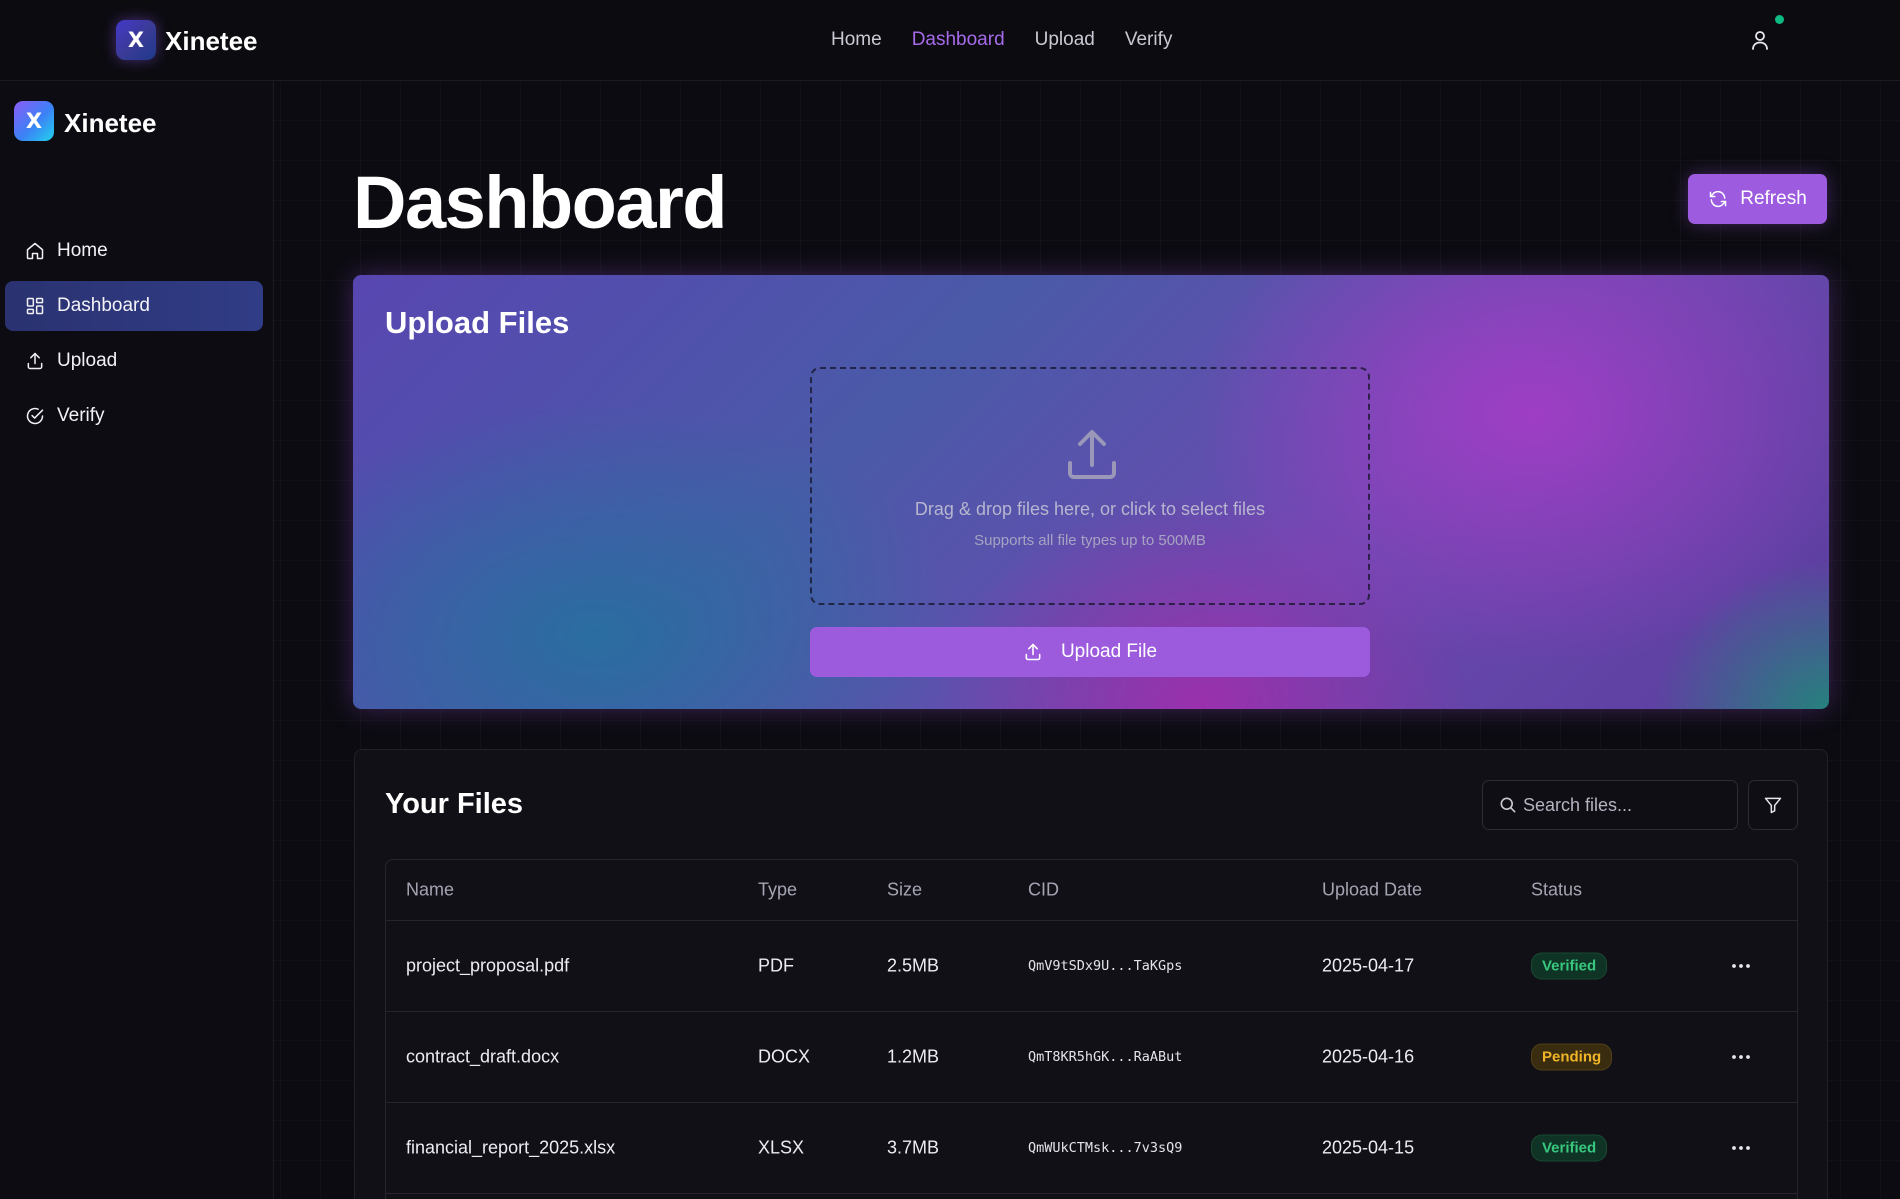  I want to click on file-cid: QmV9tSDx9U...TaKGps, so click(1105, 966).